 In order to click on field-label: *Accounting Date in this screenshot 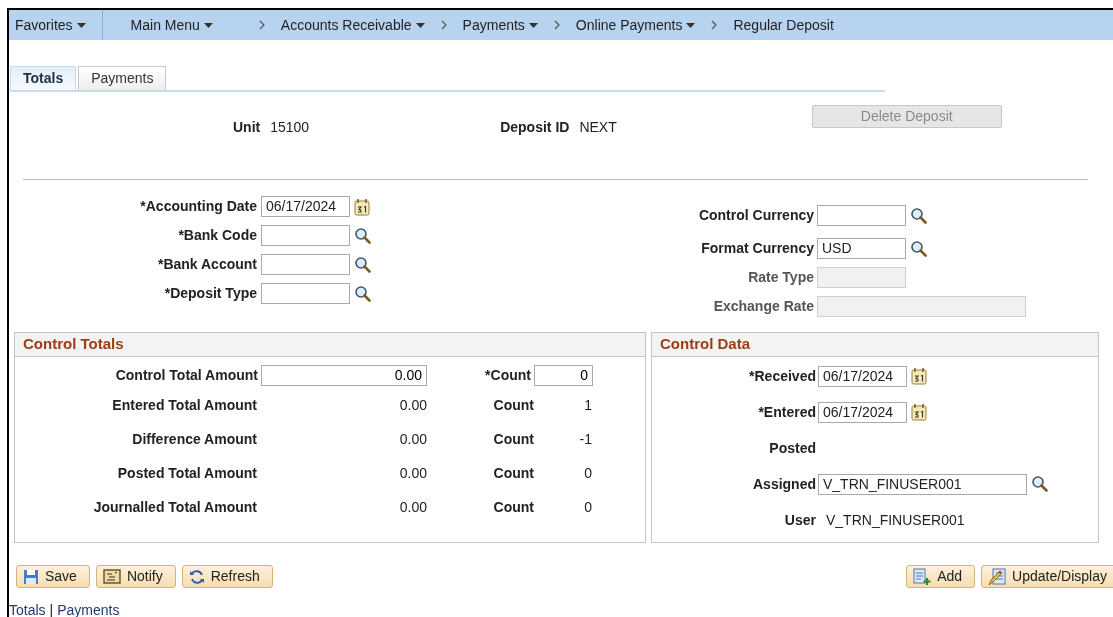, I will do `click(198, 206)`.